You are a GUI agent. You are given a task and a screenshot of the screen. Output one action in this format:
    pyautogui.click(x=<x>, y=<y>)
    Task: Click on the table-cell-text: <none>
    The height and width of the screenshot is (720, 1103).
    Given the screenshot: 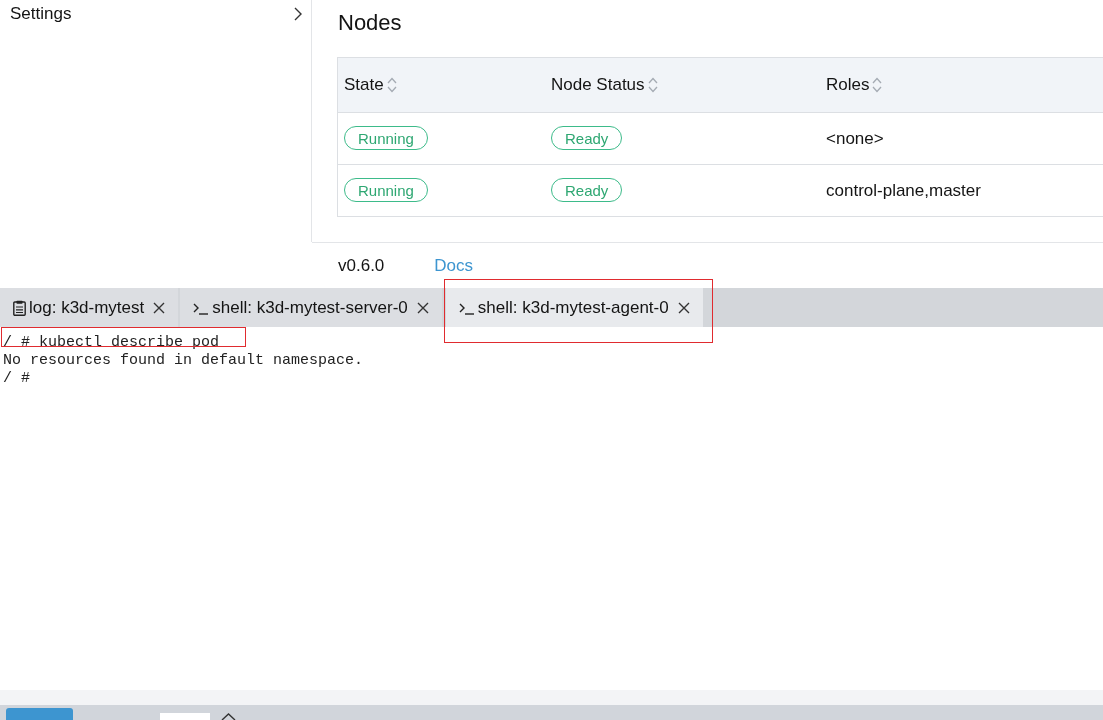 What is the action you would take?
    pyautogui.click(x=855, y=138)
    